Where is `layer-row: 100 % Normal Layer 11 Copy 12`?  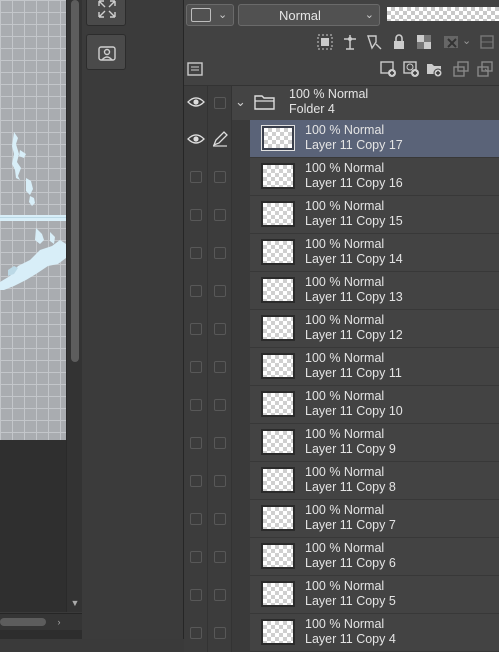 layer-row: 100 % Normal Layer 11 Copy 12 is located at coordinates (341, 329).